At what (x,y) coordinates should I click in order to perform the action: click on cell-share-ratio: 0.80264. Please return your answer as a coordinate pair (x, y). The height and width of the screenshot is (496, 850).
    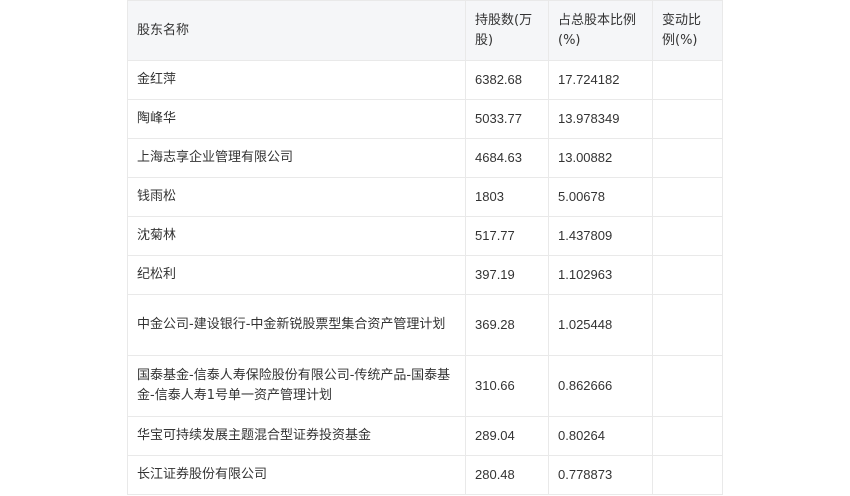
    Looking at the image, I should click on (600, 436).